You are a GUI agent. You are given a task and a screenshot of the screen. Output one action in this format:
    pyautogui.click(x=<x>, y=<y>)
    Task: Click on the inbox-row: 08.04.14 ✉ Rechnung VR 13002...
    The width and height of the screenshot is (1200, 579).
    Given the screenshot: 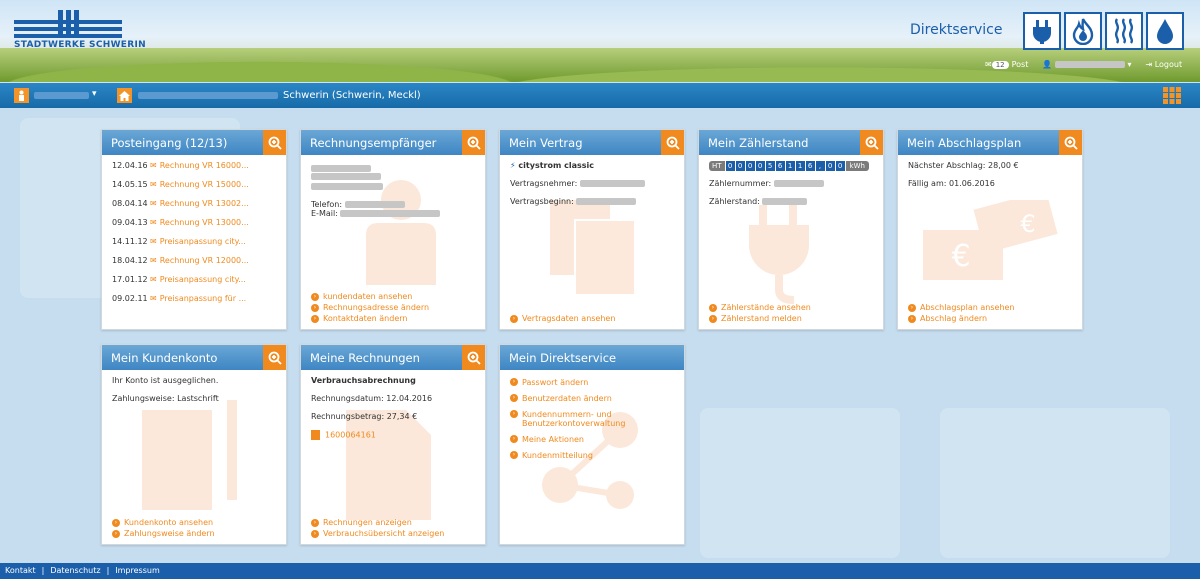 What is the action you would take?
    pyautogui.click(x=194, y=203)
    